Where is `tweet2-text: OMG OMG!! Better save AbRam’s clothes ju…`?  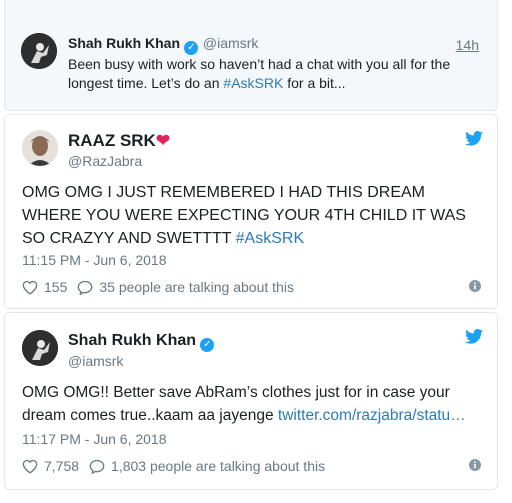 tweet2-text: OMG OMG!! Better save AbRam’s clothes ju… is located at coordinates (253, 404).